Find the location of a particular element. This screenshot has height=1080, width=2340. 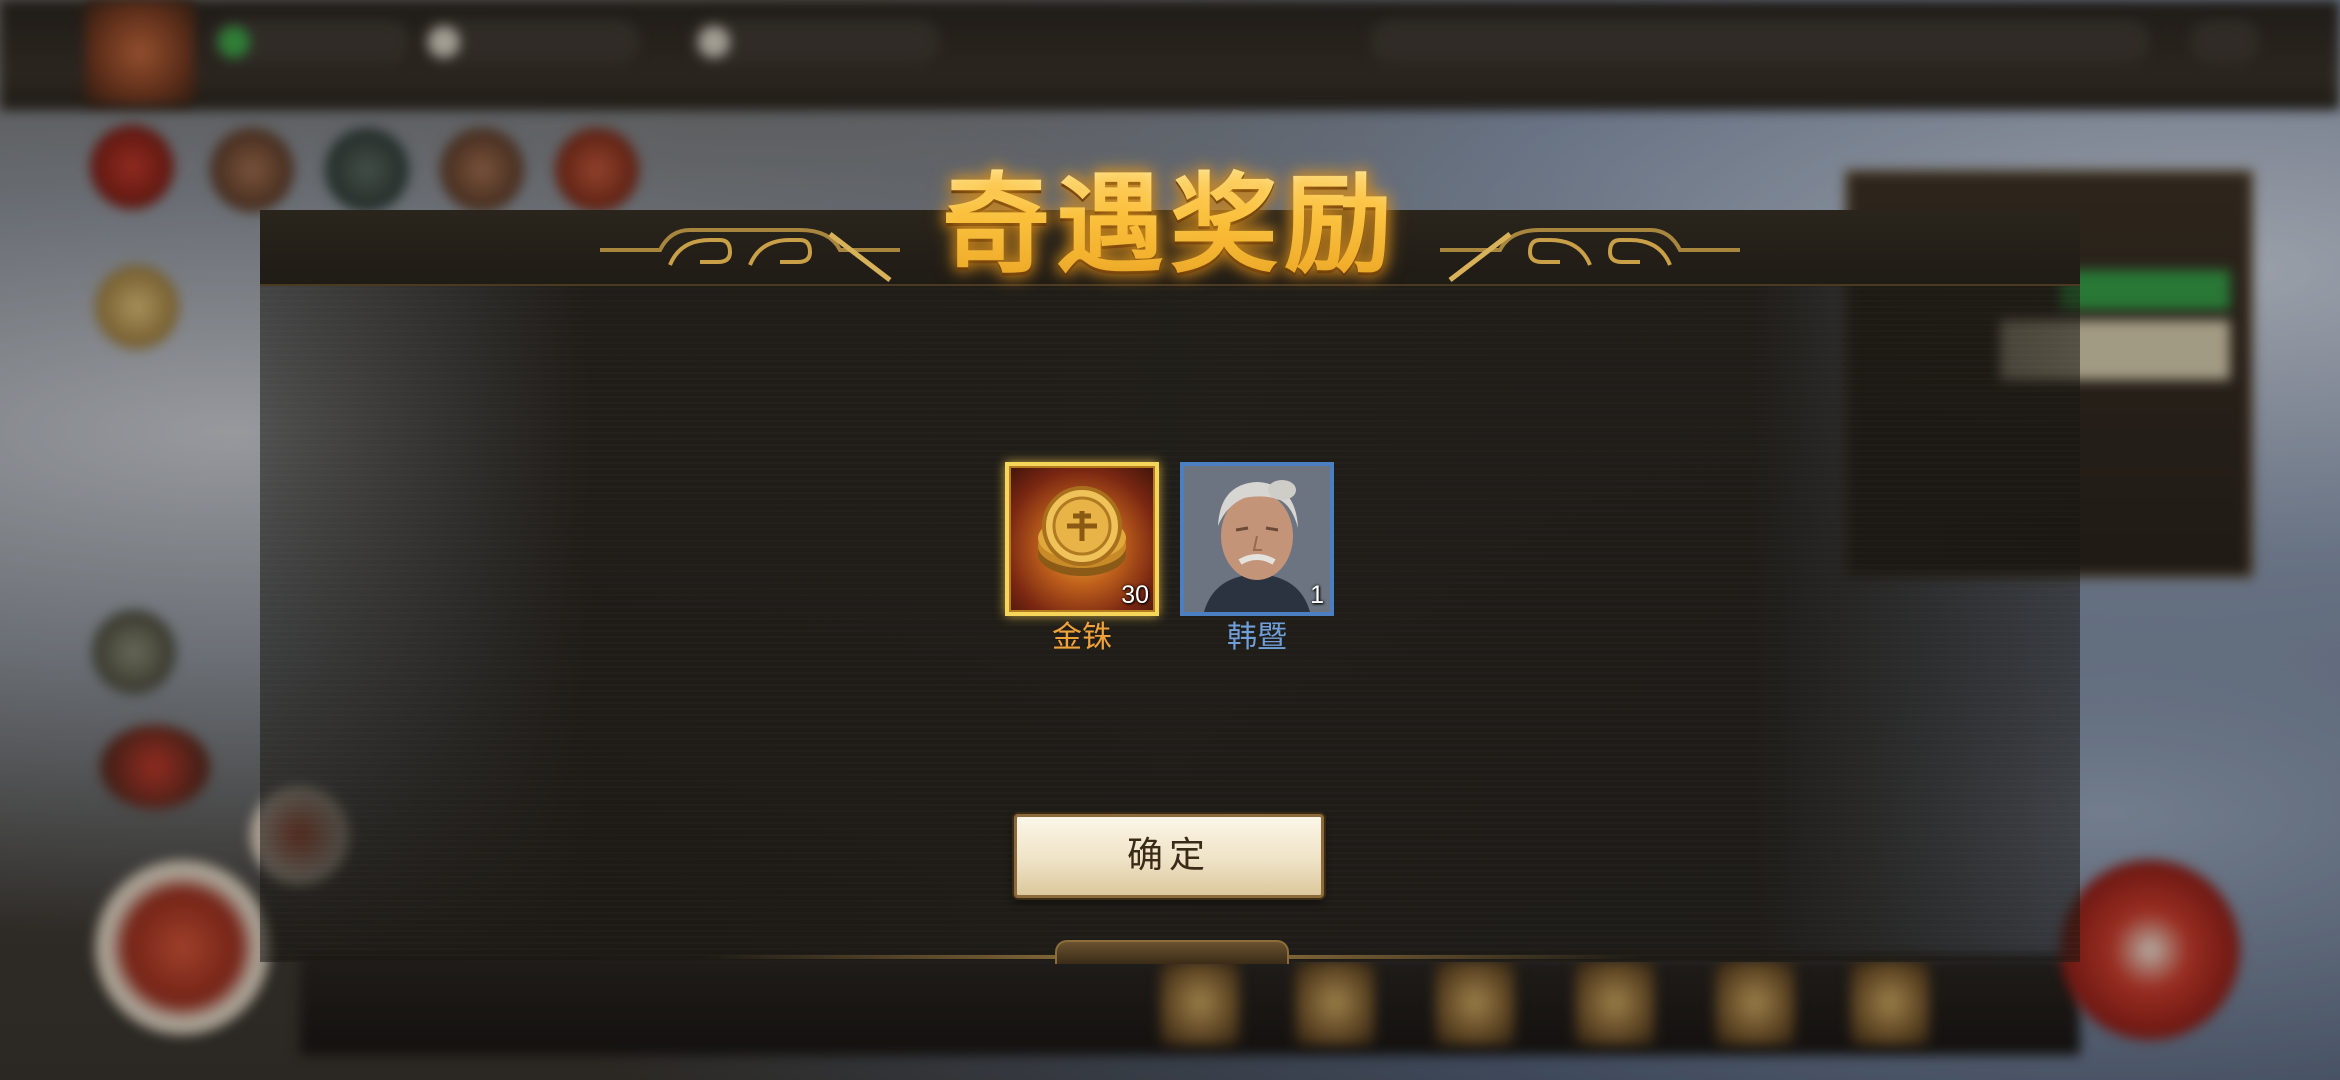

reward-frame-blue: 1 is located at coordinates (1257, 539).